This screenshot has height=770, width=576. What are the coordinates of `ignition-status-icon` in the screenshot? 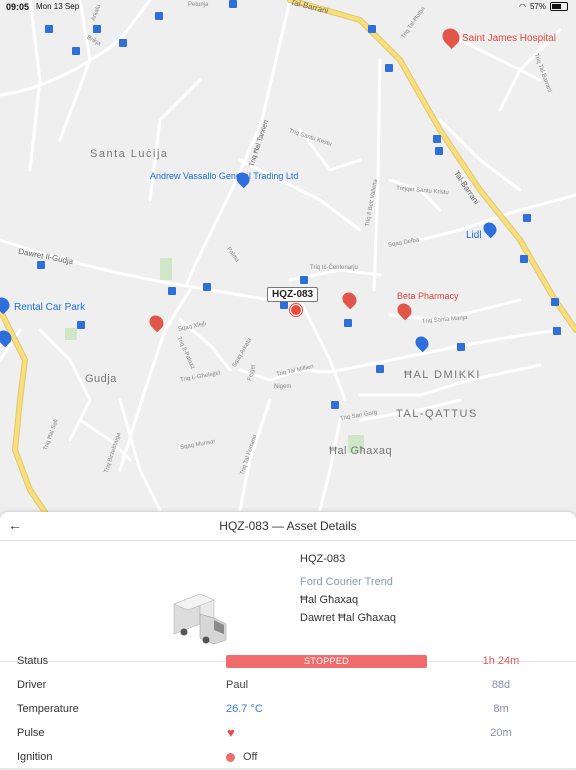 It's located at (230, 757).